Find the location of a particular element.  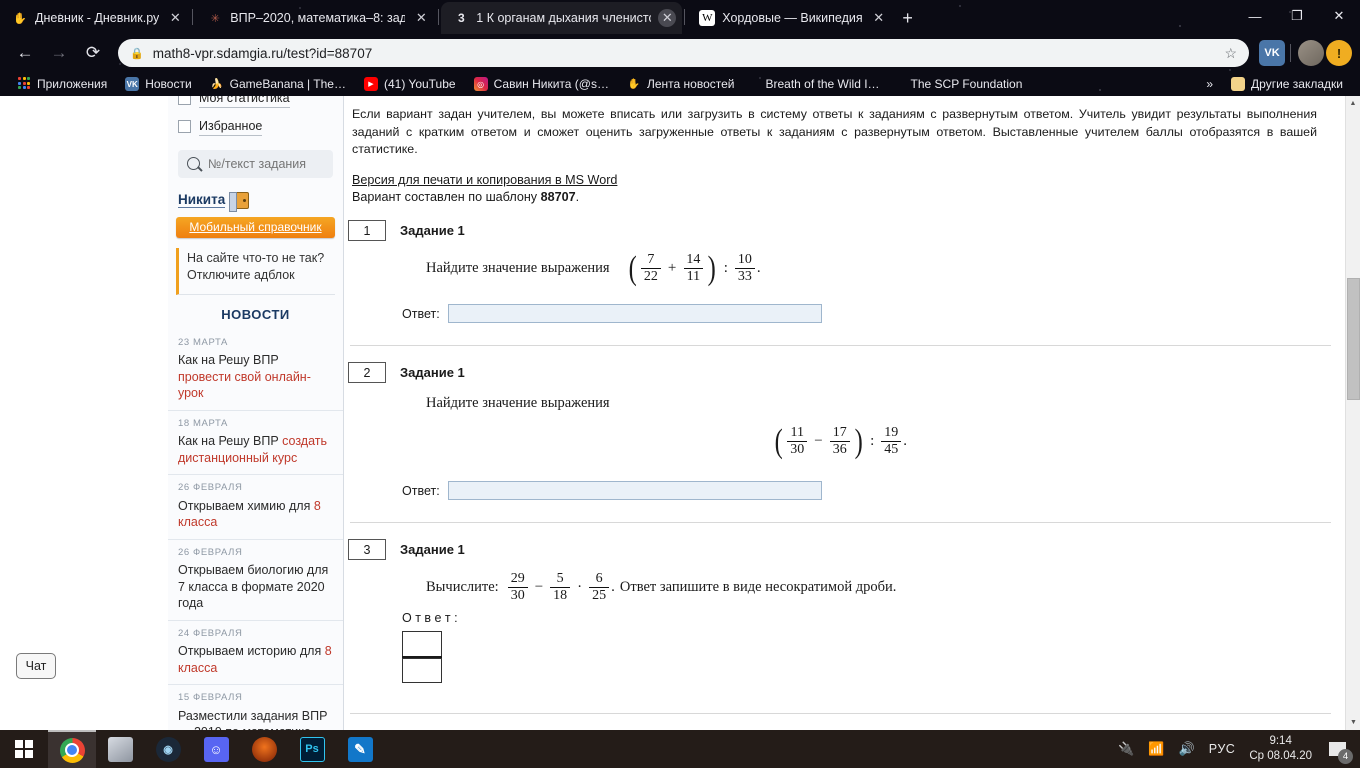

taskbar-chrome is located at coordinates (72, 749).